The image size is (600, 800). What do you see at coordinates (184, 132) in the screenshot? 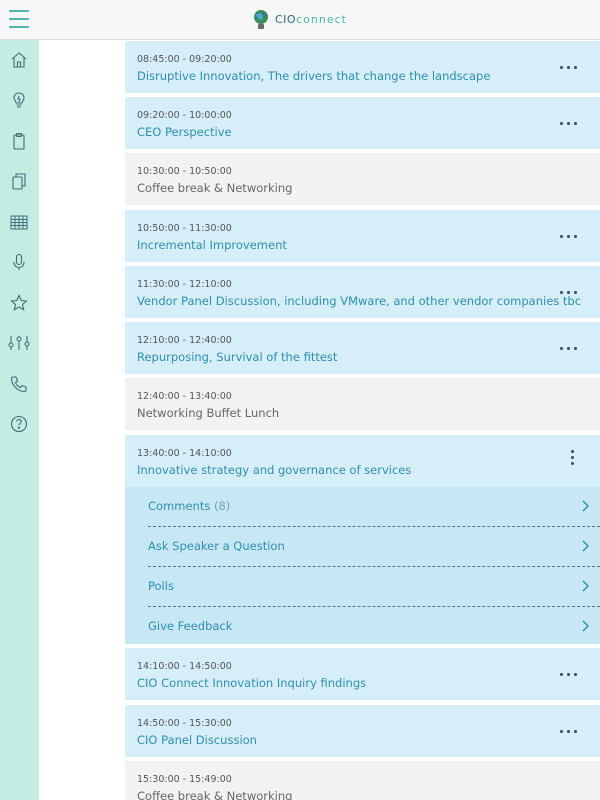
I see `session-title: CEO Perspective` at bounding box center [184, 132].